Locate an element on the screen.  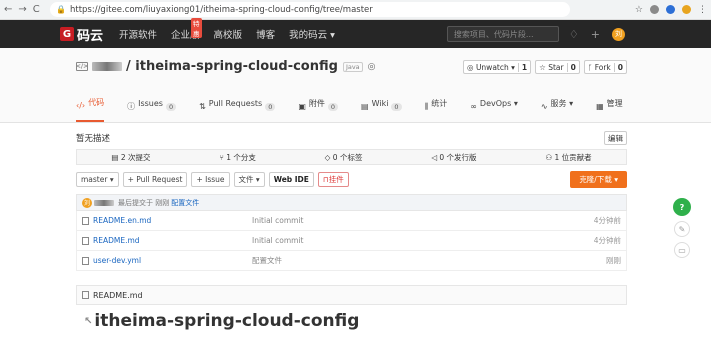
back-icon: ← is located at coordinates (8, 9).